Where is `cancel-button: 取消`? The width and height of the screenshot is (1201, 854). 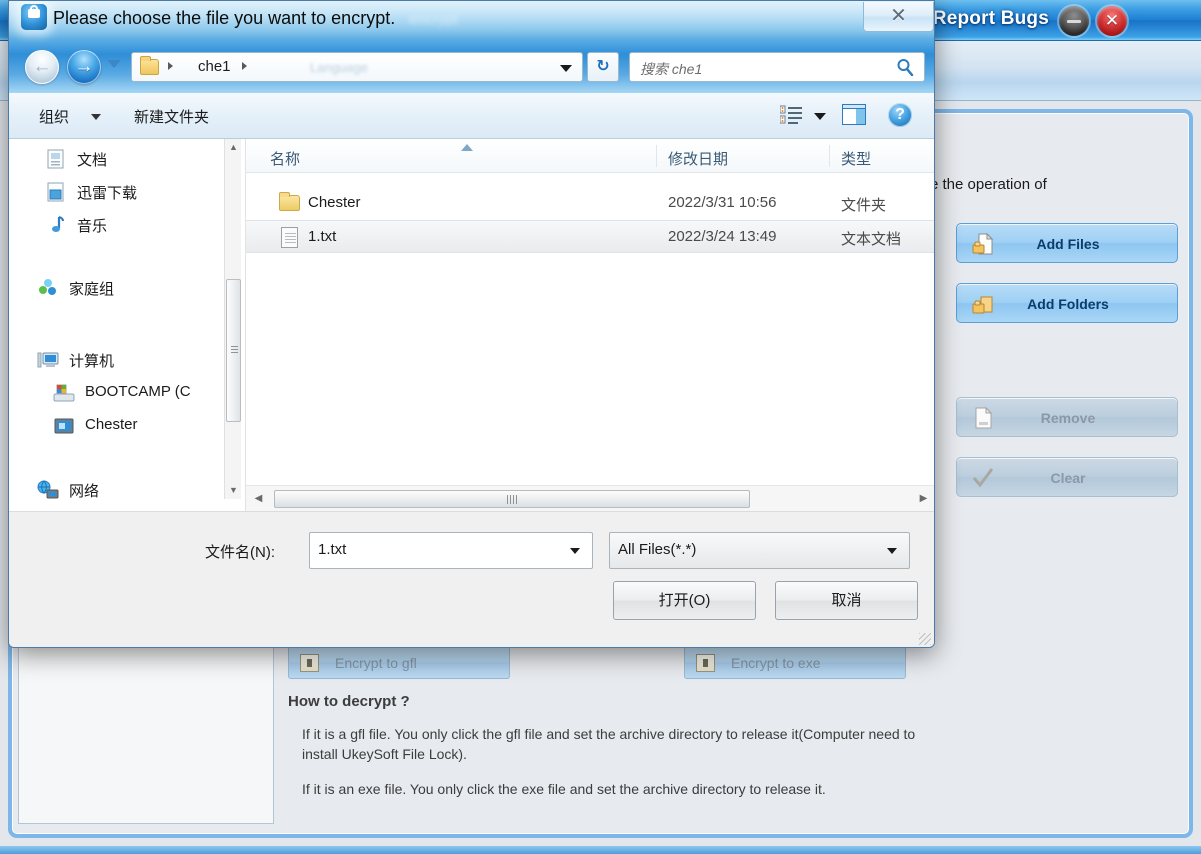 cancel-button: 取消 is located at coordinates (846, 600).